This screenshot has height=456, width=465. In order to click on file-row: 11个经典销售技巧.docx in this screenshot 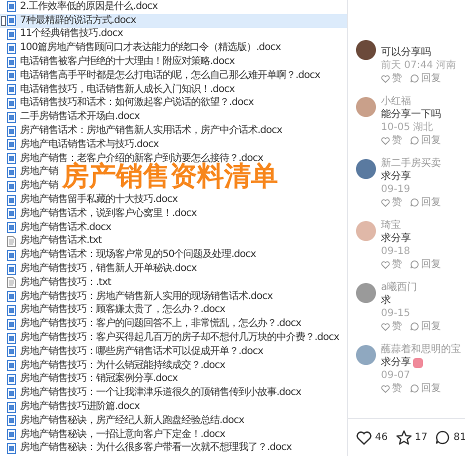, I will do `click(61, 35)`.